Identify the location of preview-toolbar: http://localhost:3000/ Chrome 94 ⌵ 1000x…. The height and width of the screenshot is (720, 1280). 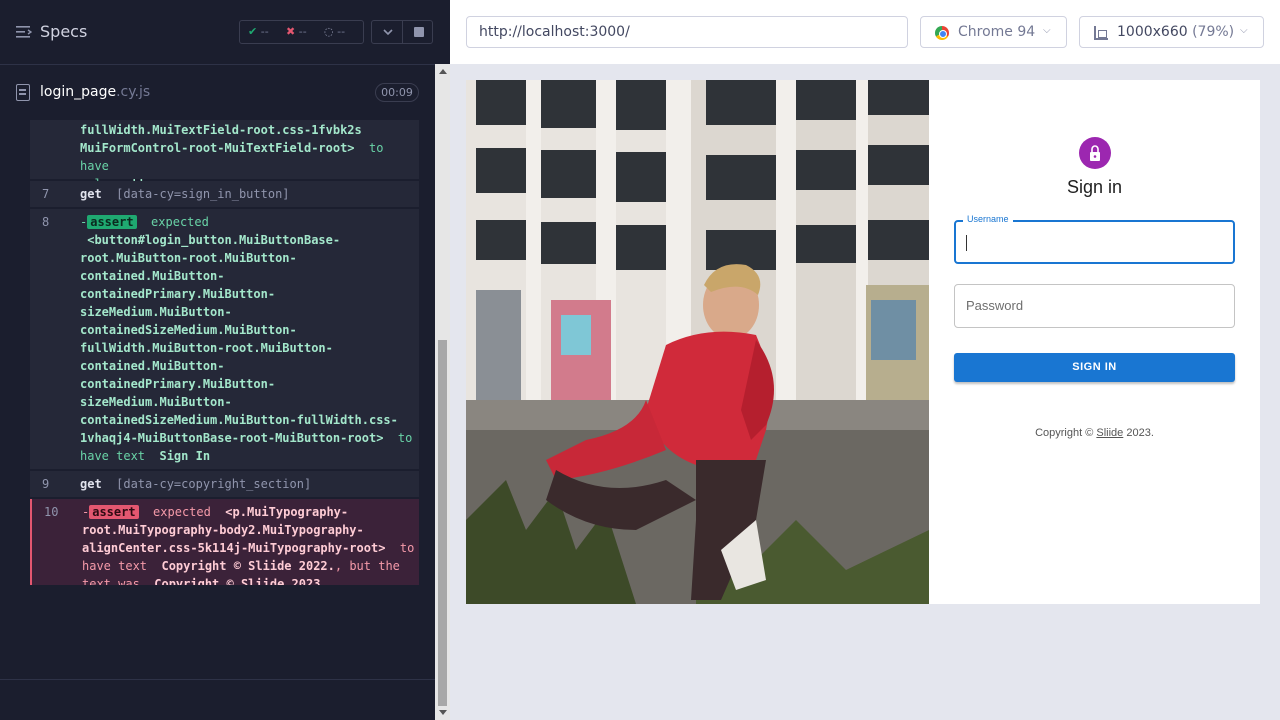
(865, 32).